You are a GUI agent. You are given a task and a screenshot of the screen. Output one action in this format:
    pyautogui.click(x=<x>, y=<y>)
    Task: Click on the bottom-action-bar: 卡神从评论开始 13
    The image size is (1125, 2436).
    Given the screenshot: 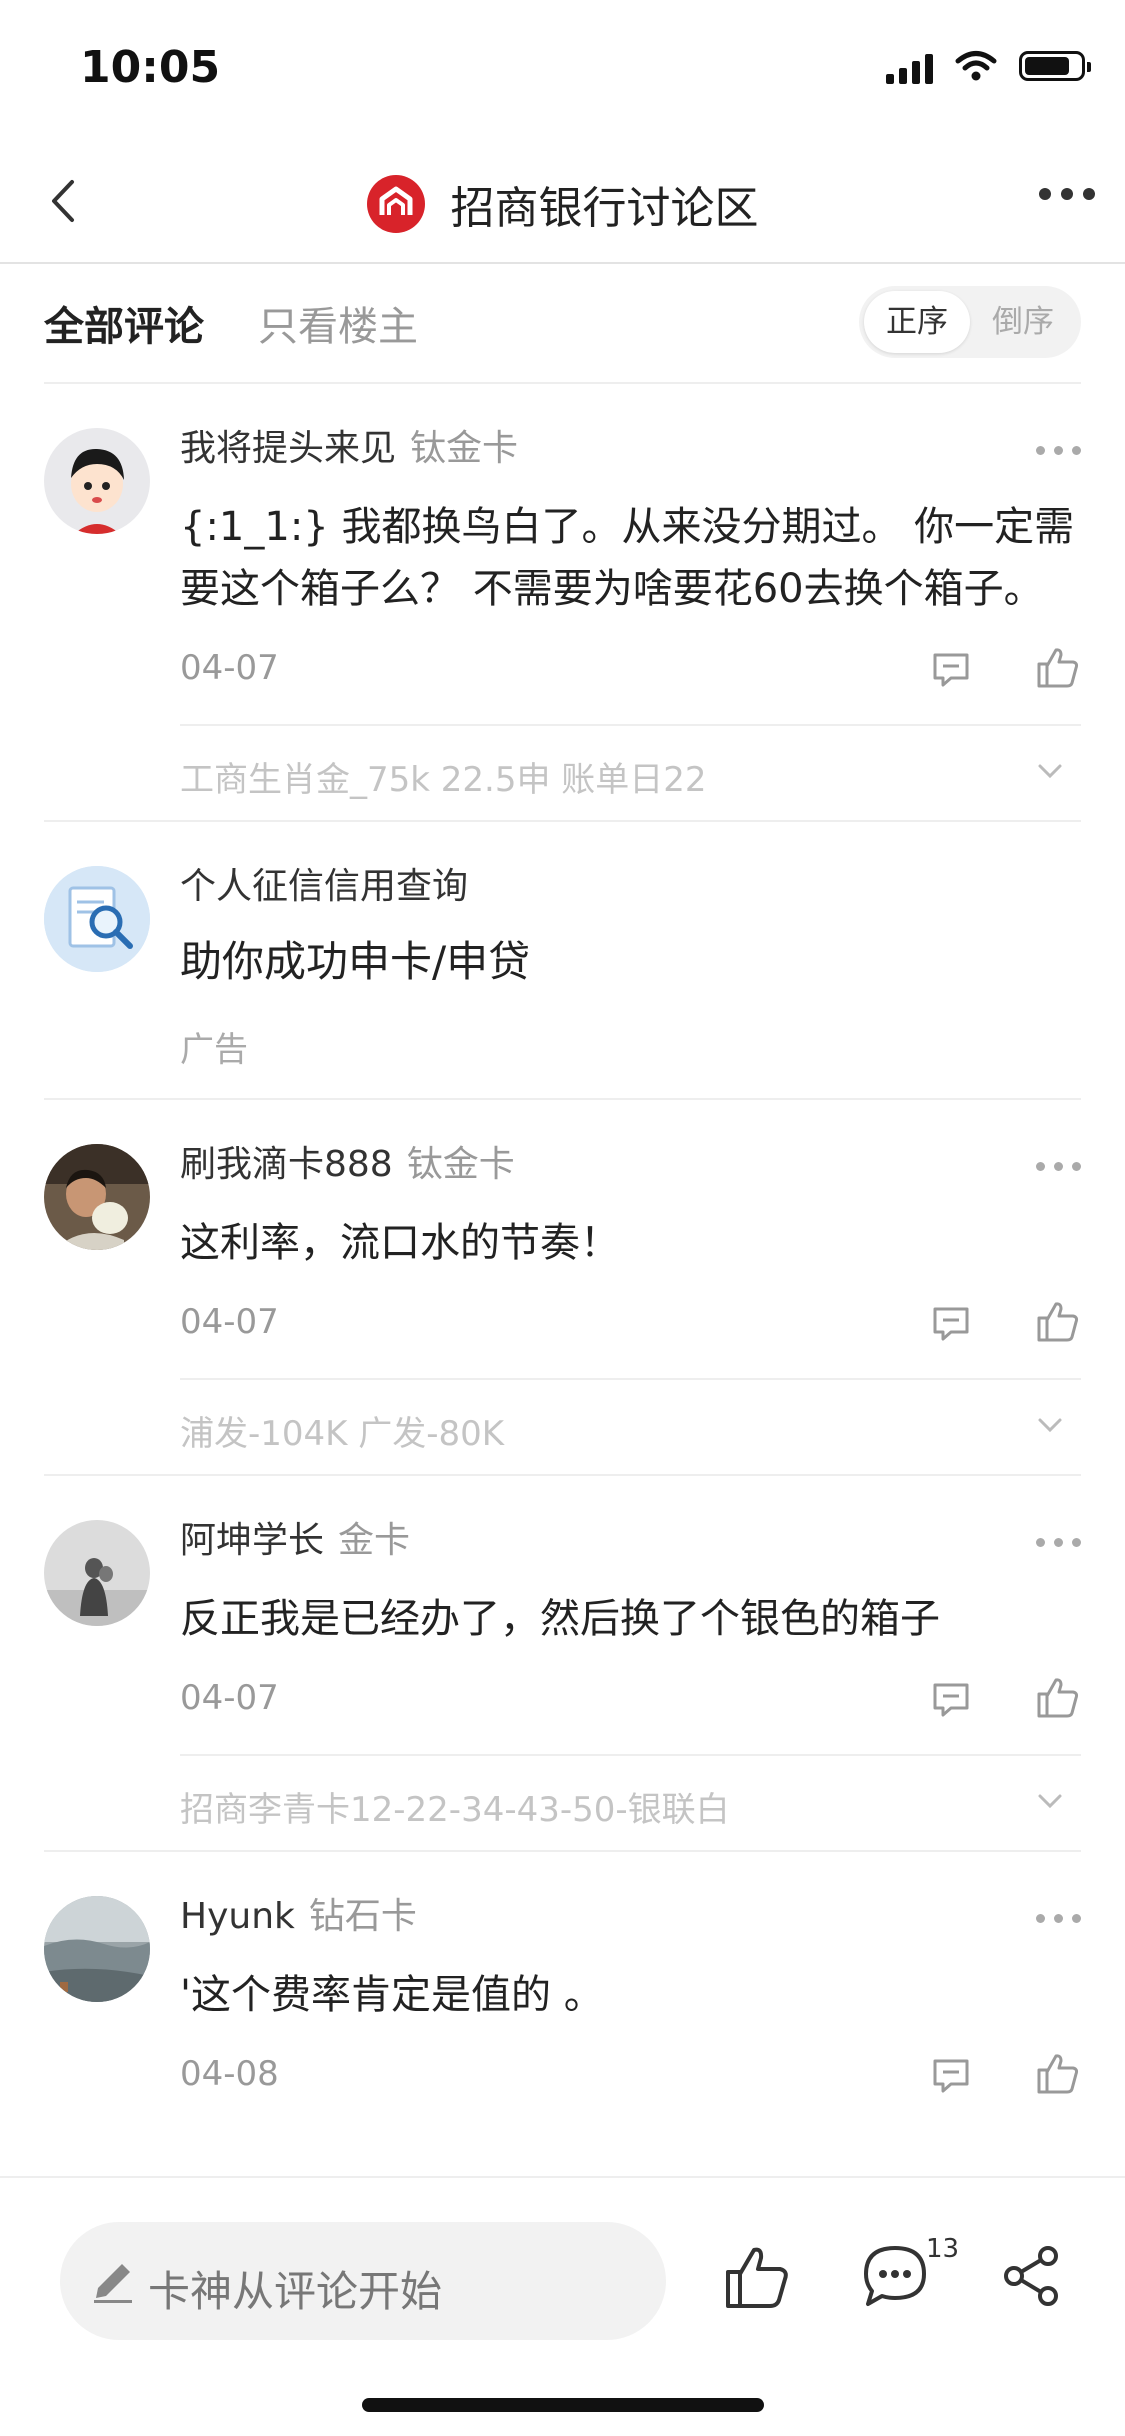 What is the action you would take?
    pyautogui.click(x=562, y=2306)
    